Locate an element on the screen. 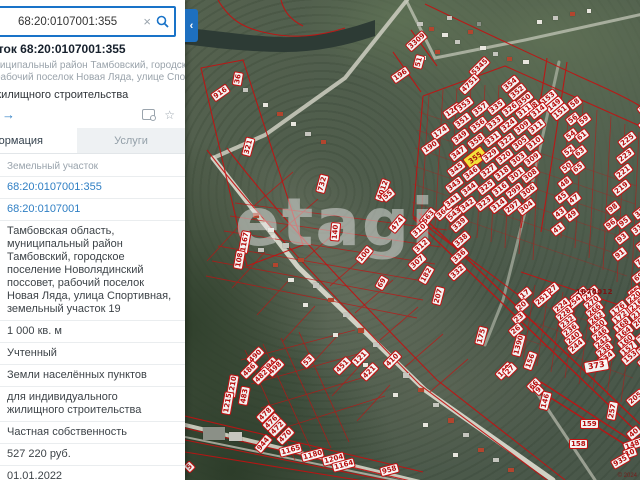 The height and width of the screenshot is (480, 640). detail-row: Учтенный is located at coordinates (92, 354).